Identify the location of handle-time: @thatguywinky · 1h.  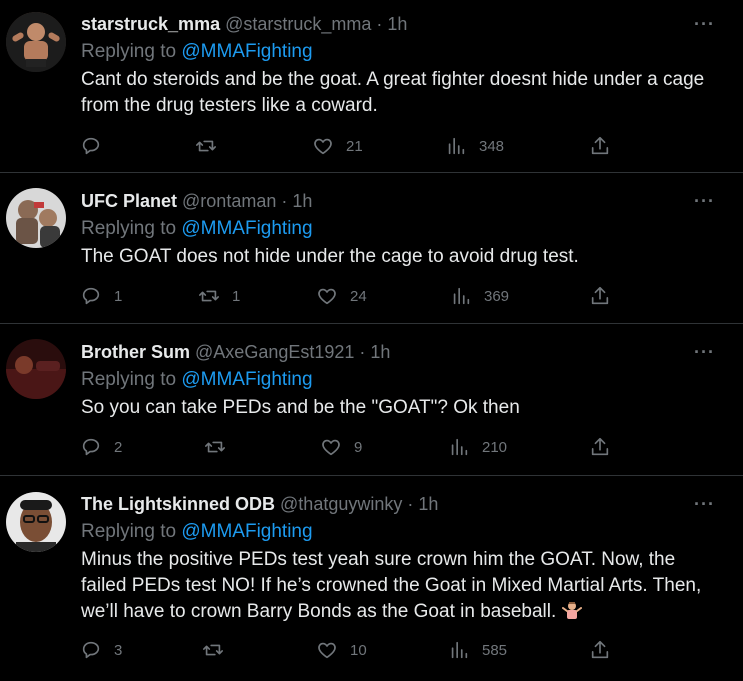
(359, 504).